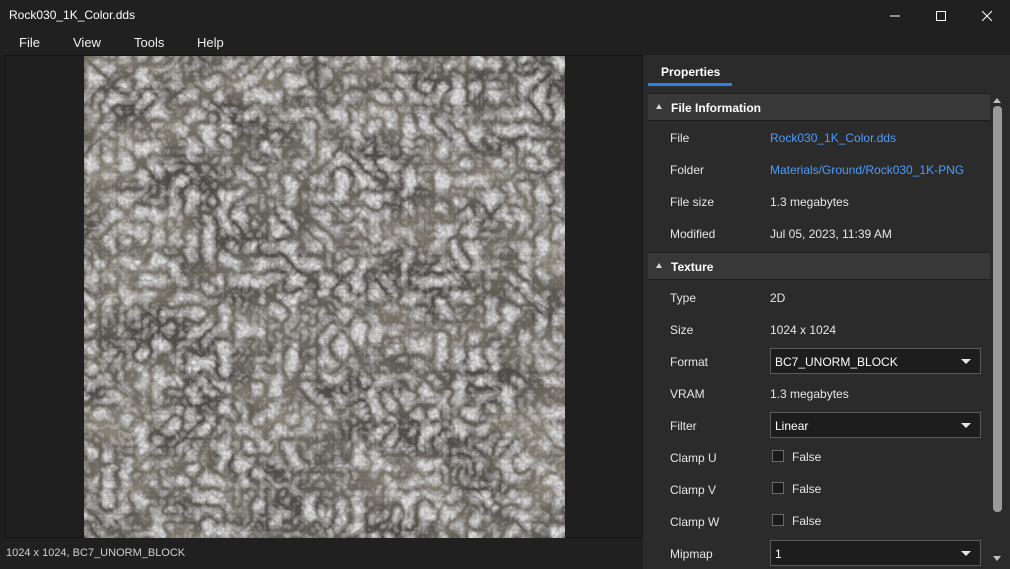 This screenshot has width=1010, height=569. Describe the element at coordinates (693, 234) in the screenshot. I see `prop-label-modified: Modified` at that location.